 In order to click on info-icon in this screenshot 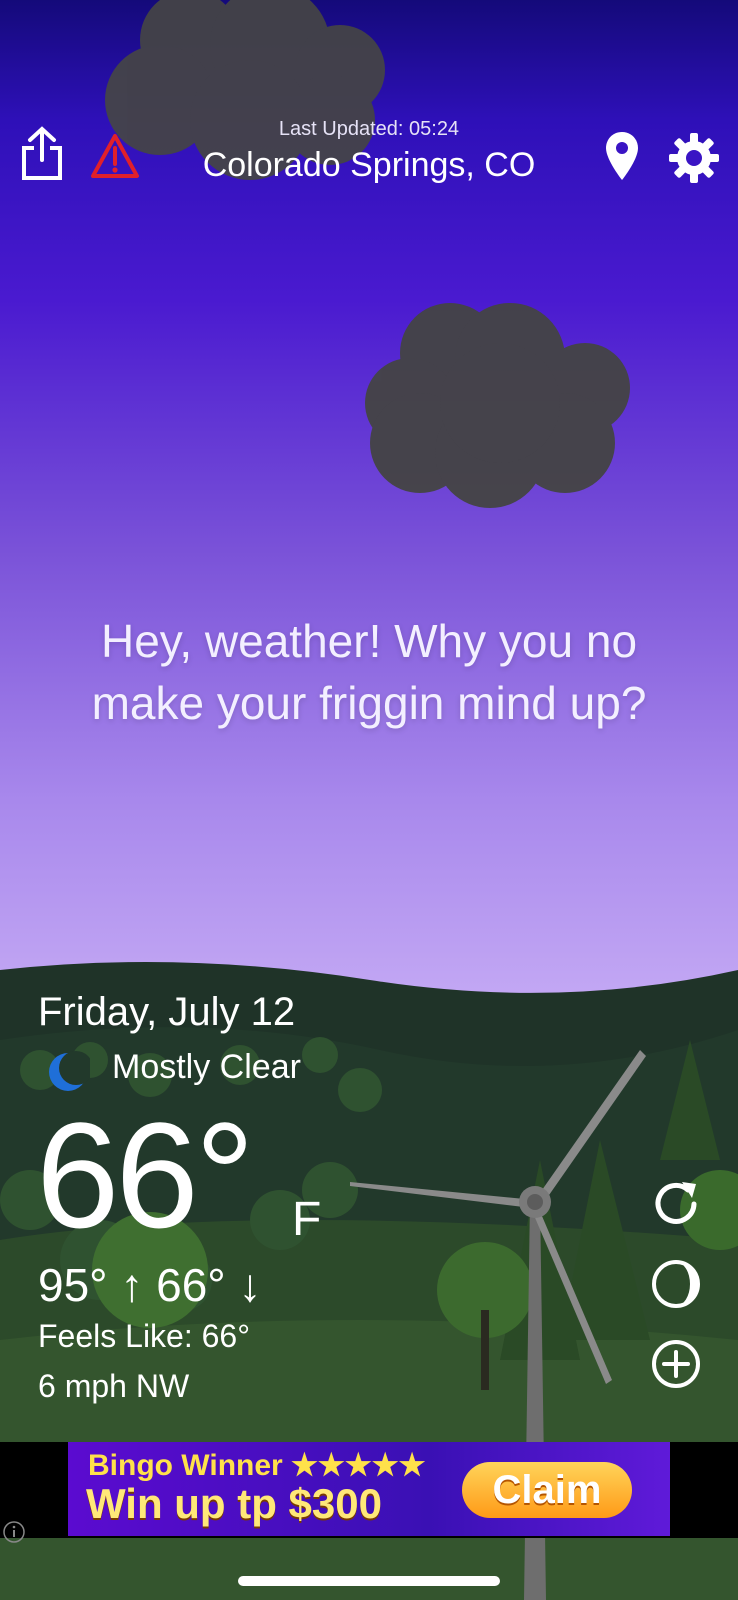, I will do `click(14, 1532)`.